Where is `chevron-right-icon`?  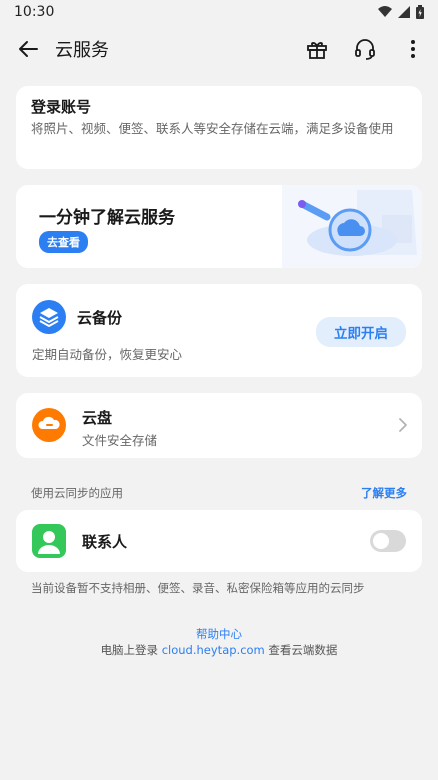
chevron-right-icon is located at coordinates (403, 425).